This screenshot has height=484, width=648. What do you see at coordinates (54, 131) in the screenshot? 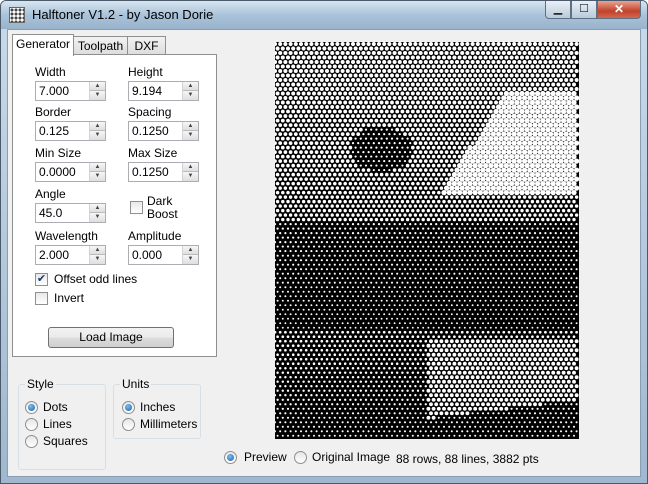
I see `border-value: 0.125` at bounding box center [54, 131].